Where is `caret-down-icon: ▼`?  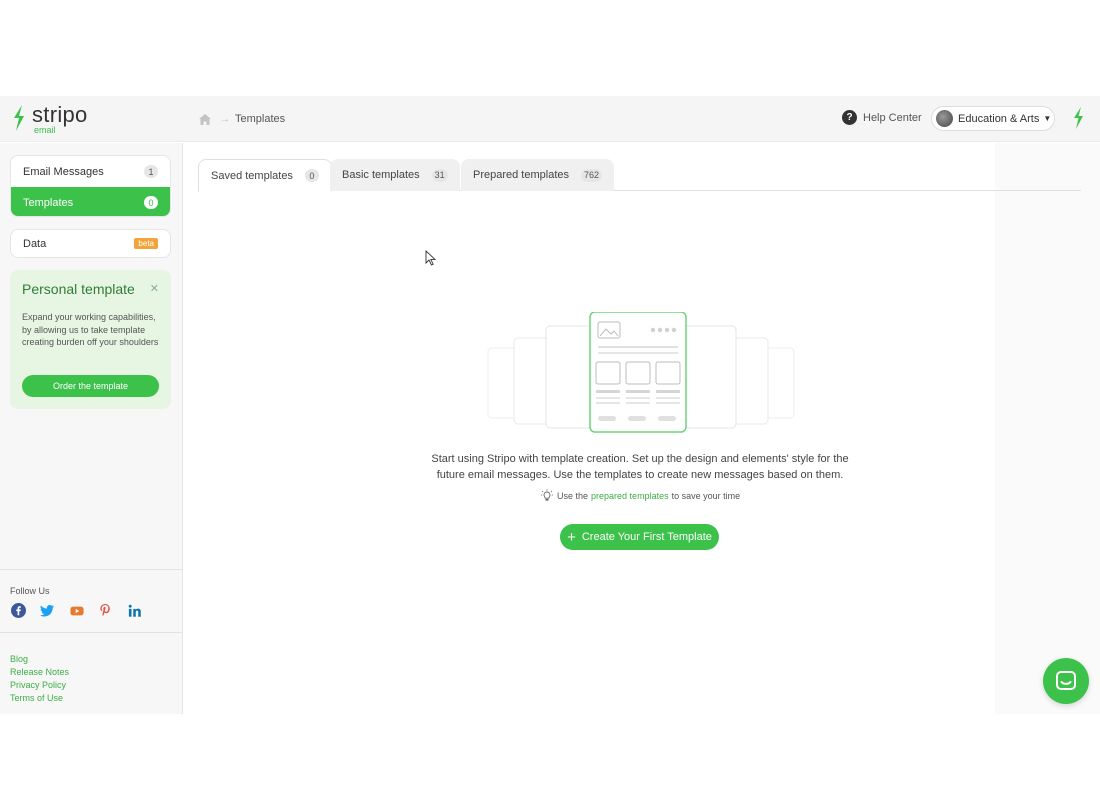 caret-down-icon: ▼ is located at coordinates (1047, 118).